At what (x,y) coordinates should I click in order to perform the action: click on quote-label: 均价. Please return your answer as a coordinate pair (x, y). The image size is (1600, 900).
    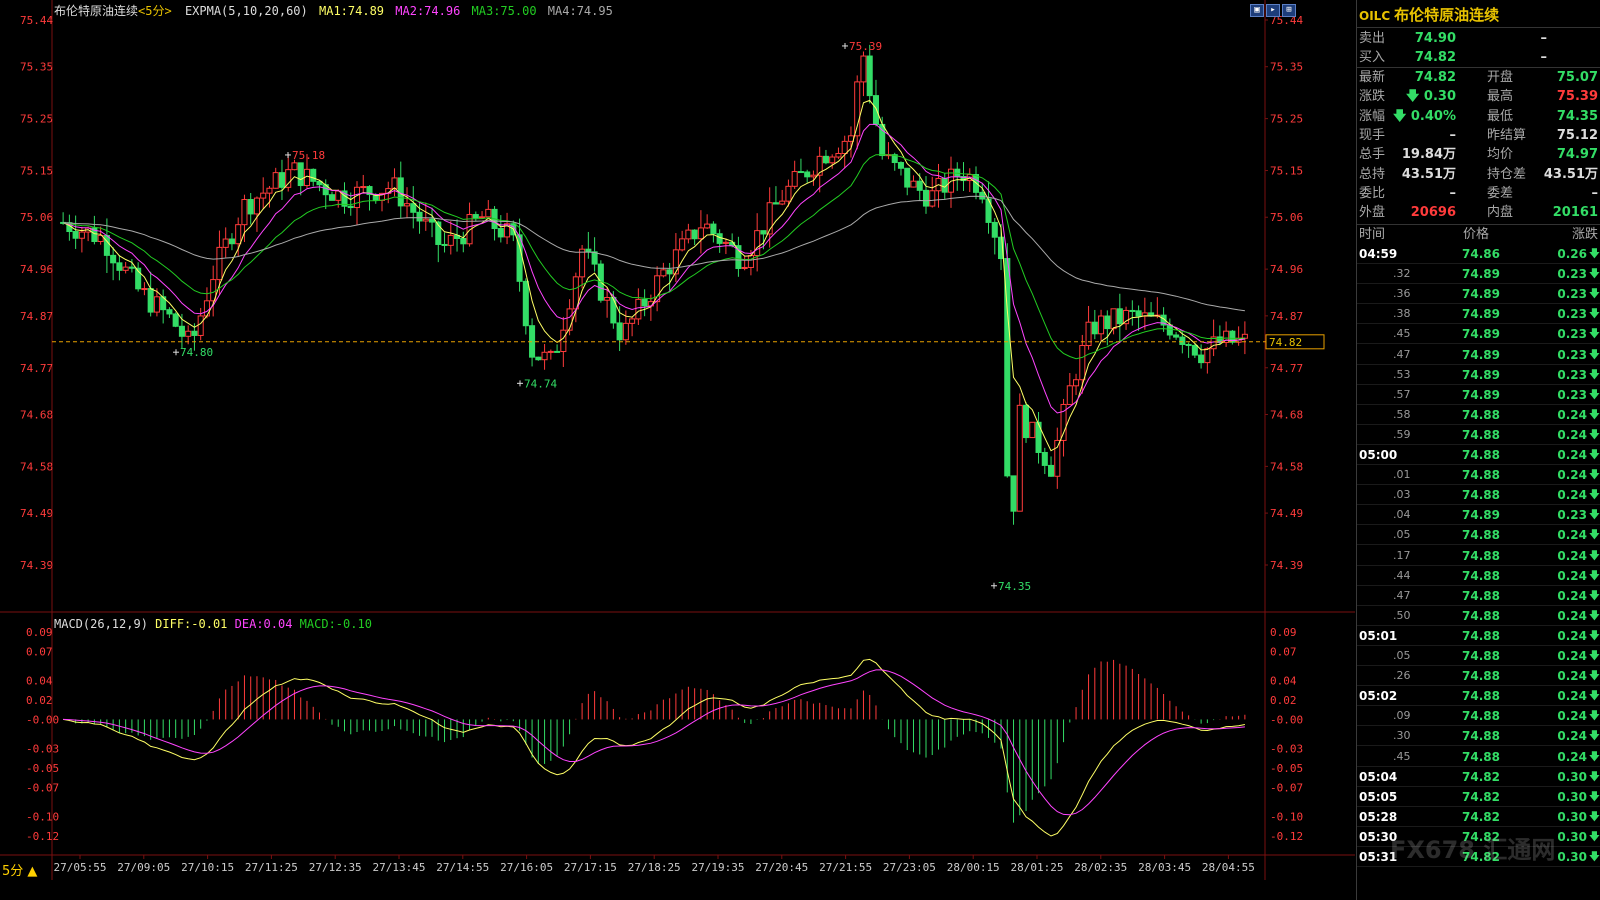
    Looking at the image, I should click on (1500, 155).